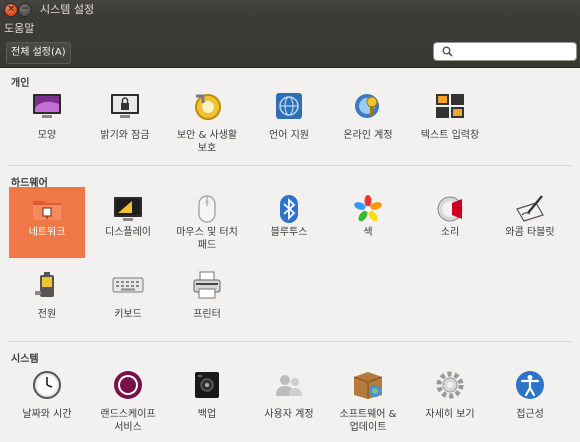 The image size is (580, 442). I want to click on printers-icon, so click(207, 285).